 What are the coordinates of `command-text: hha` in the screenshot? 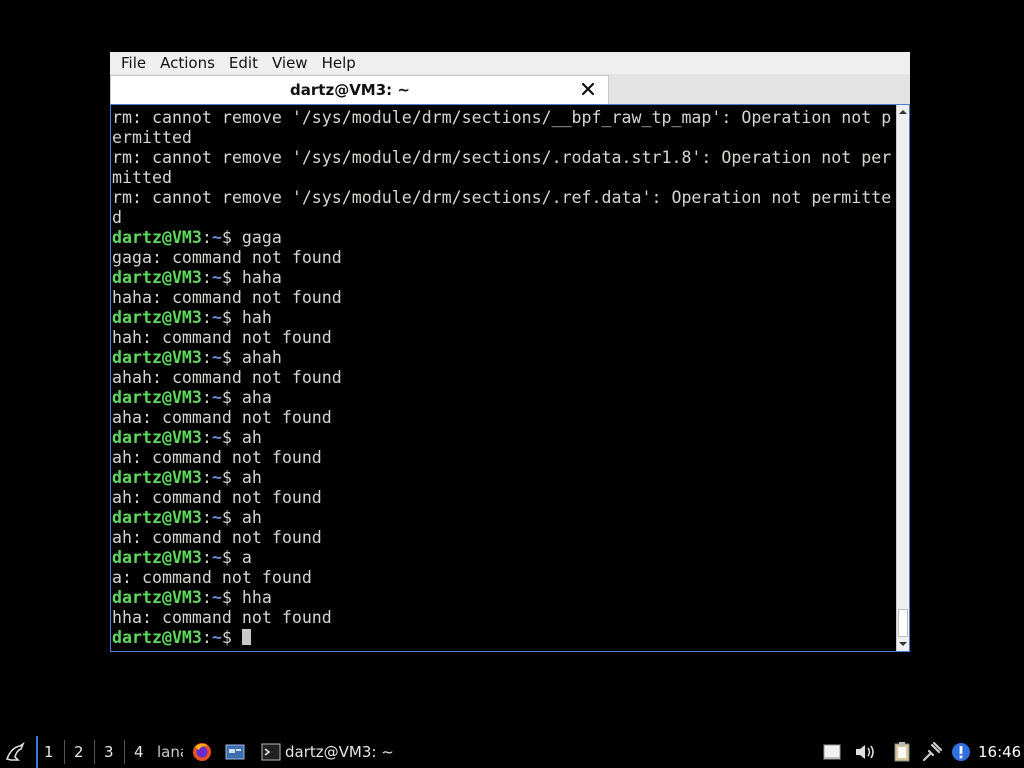 It's located at (256, 597).